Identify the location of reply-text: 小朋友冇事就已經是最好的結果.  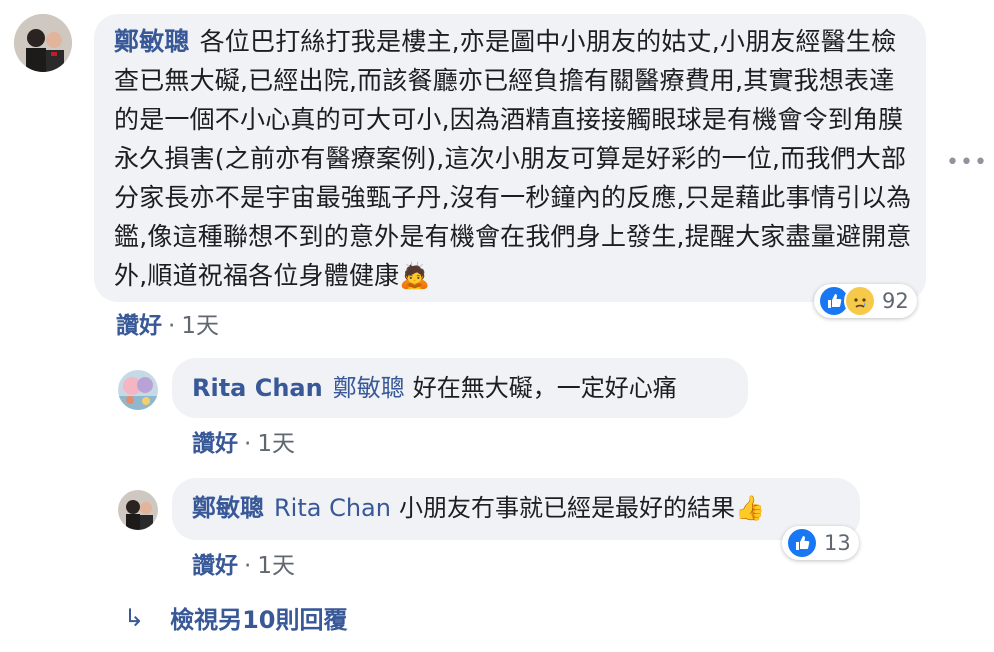
(566, 508).